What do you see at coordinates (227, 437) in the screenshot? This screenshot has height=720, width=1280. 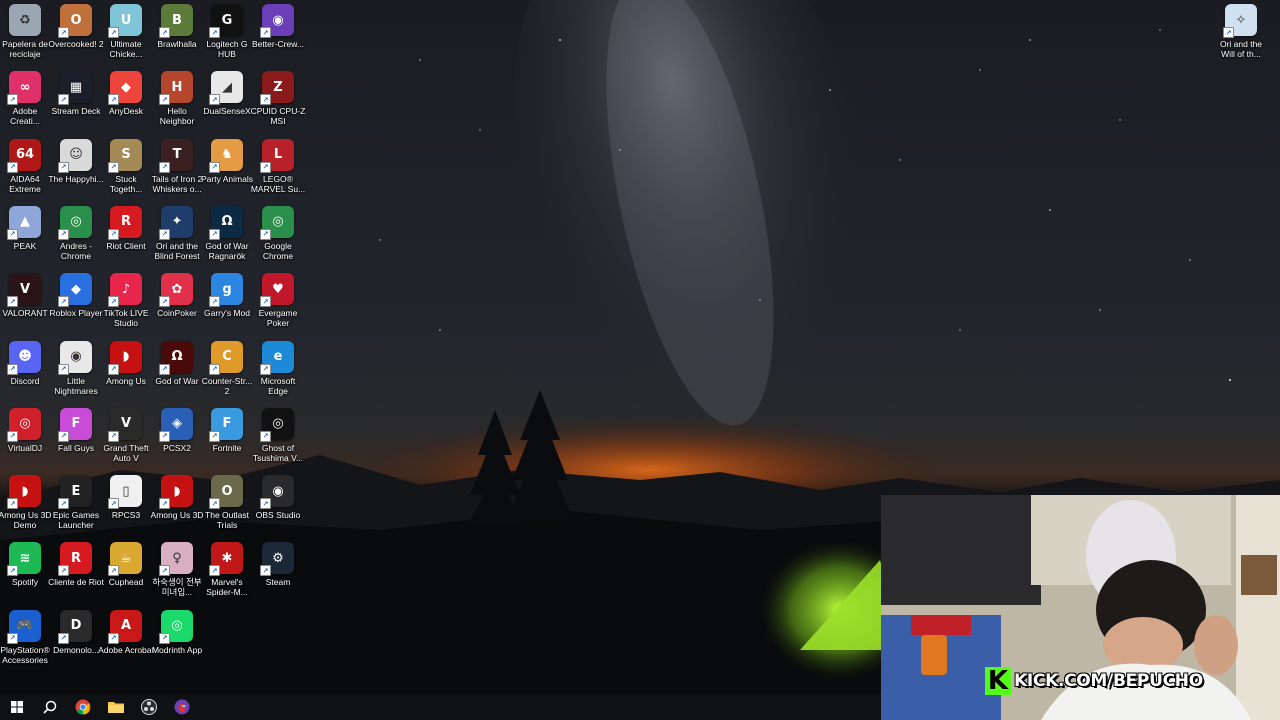 I see `desktop-icon: F ↗ Fortnite` at bounding box center [227, 437].